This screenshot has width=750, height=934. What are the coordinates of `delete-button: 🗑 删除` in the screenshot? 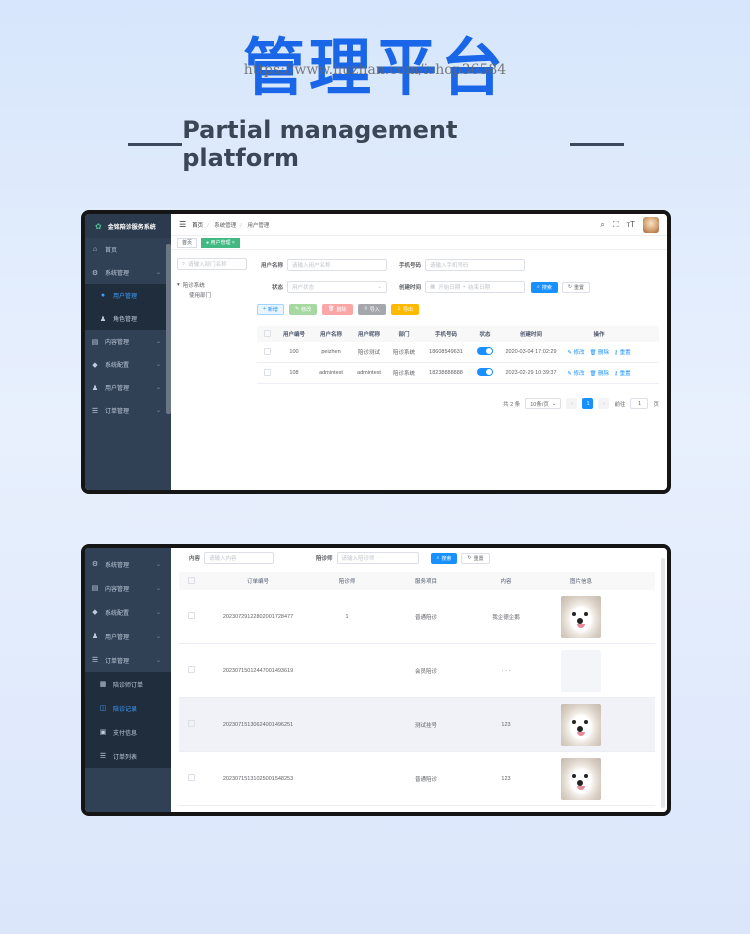 It's located at (337, 309).